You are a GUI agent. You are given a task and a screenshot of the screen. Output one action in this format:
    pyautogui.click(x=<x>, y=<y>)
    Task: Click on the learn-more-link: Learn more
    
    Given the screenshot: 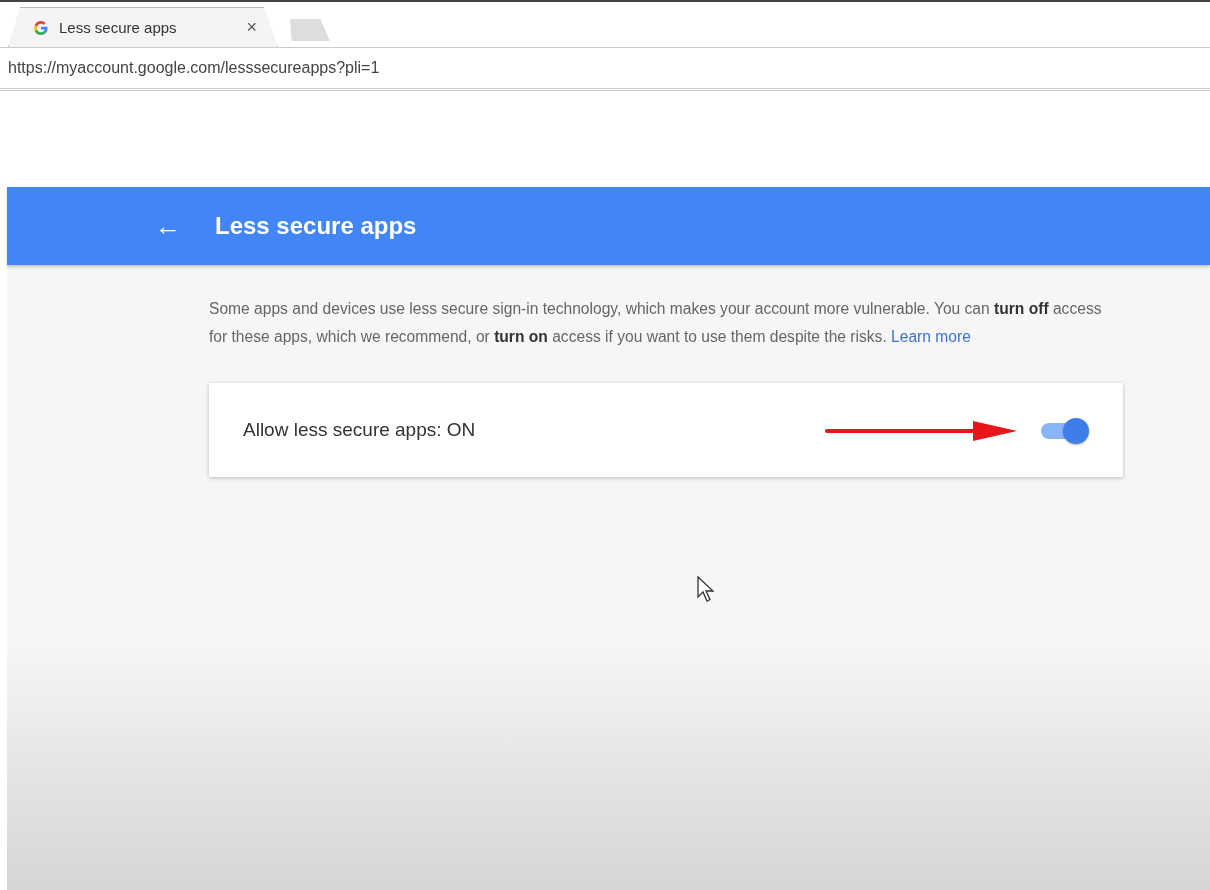 What is the action you would take?
    pyautogui.click(x=931, y=336)
    